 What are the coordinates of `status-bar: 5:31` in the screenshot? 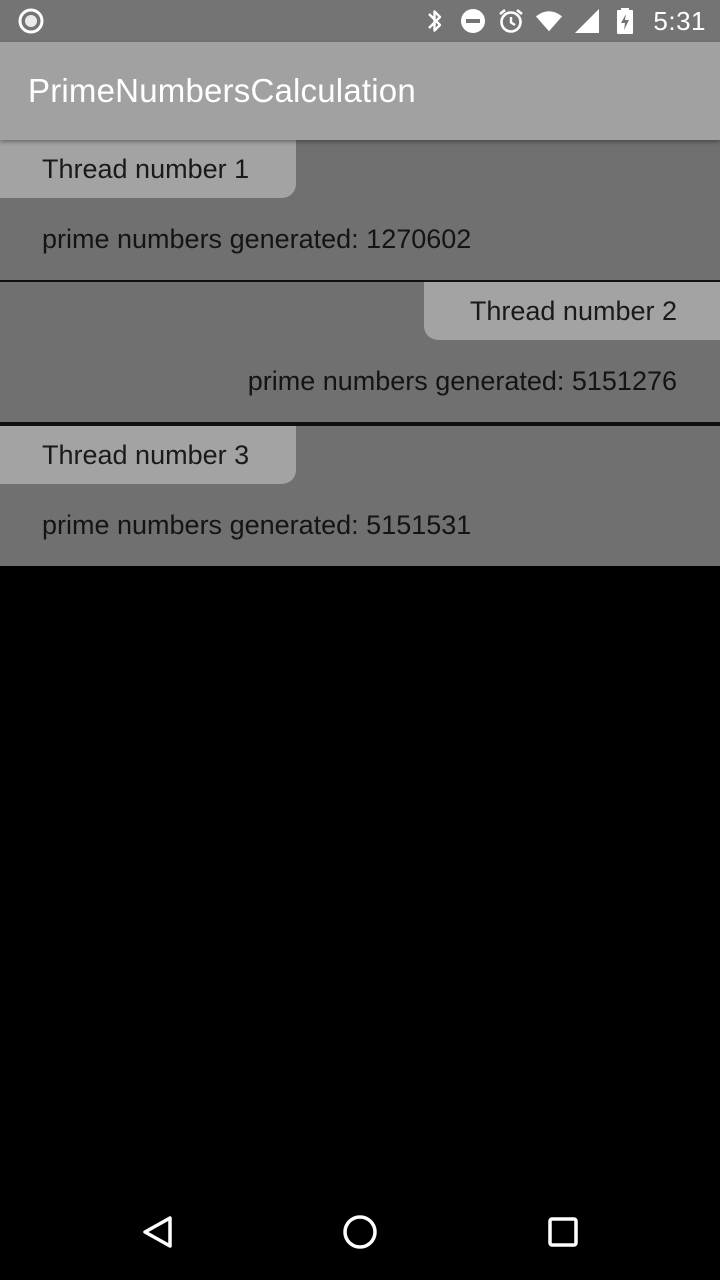 It's located at (360, 21).